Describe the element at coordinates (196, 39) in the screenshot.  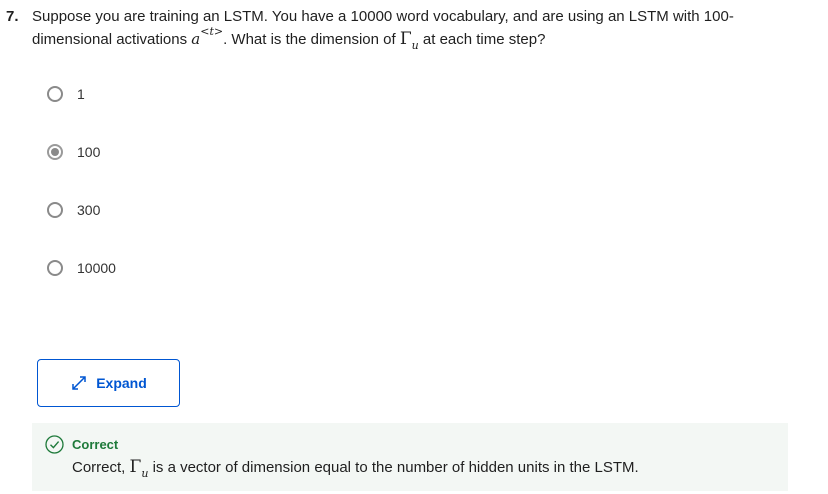
I see `math-activation-var: a` at that location.